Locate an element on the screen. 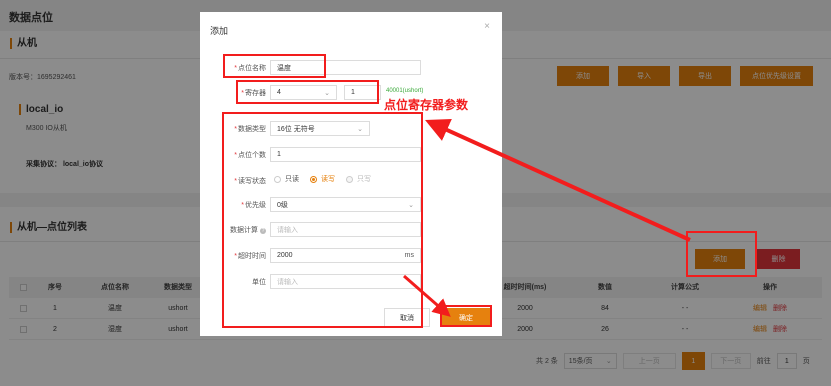  register-hint: 40001(ushort) is located at coordinates (405, 91).